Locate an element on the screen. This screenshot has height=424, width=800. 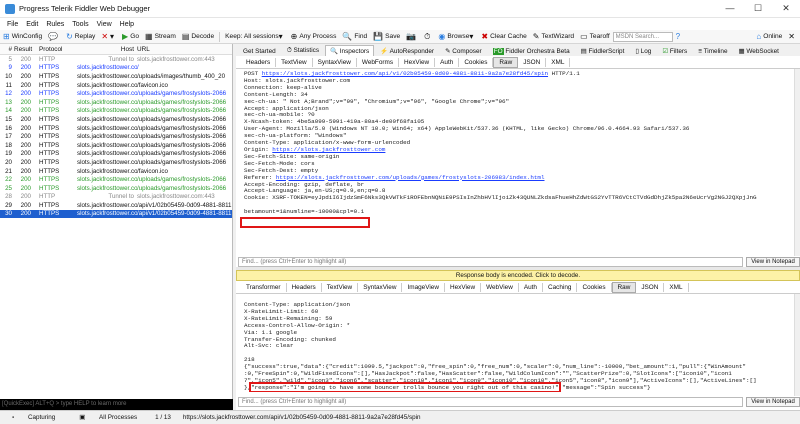
capturing-indicator: ▪ Capturing is located at coordinates (33, 417).